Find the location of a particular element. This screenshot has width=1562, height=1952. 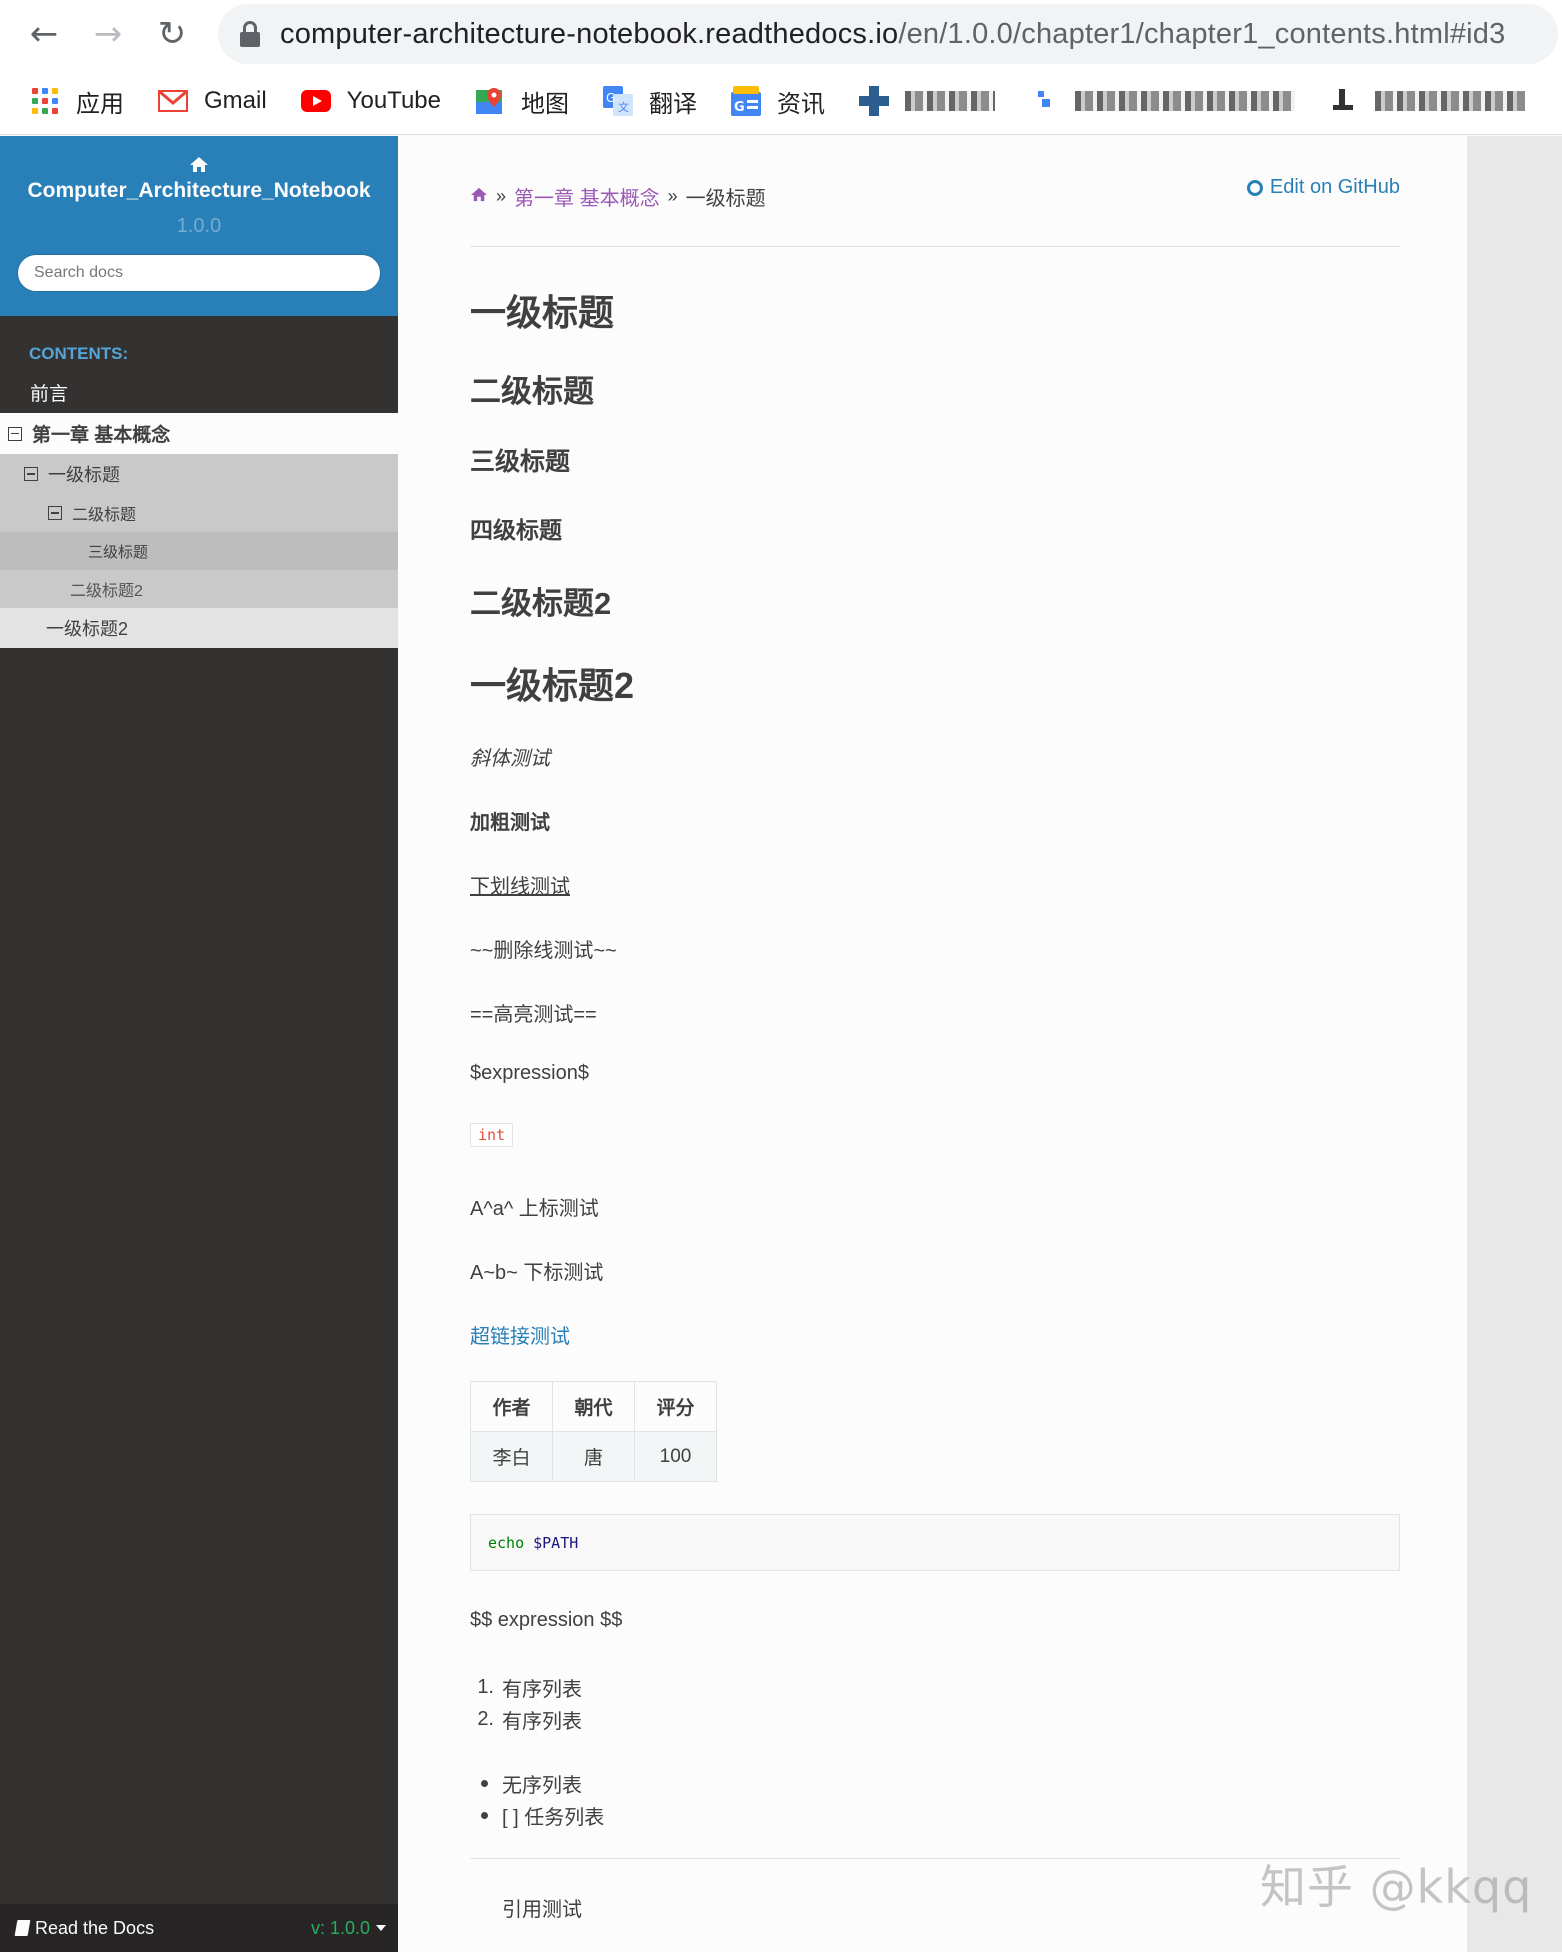

inline-code-wrapper: int is located at coordinates (492, 1135).